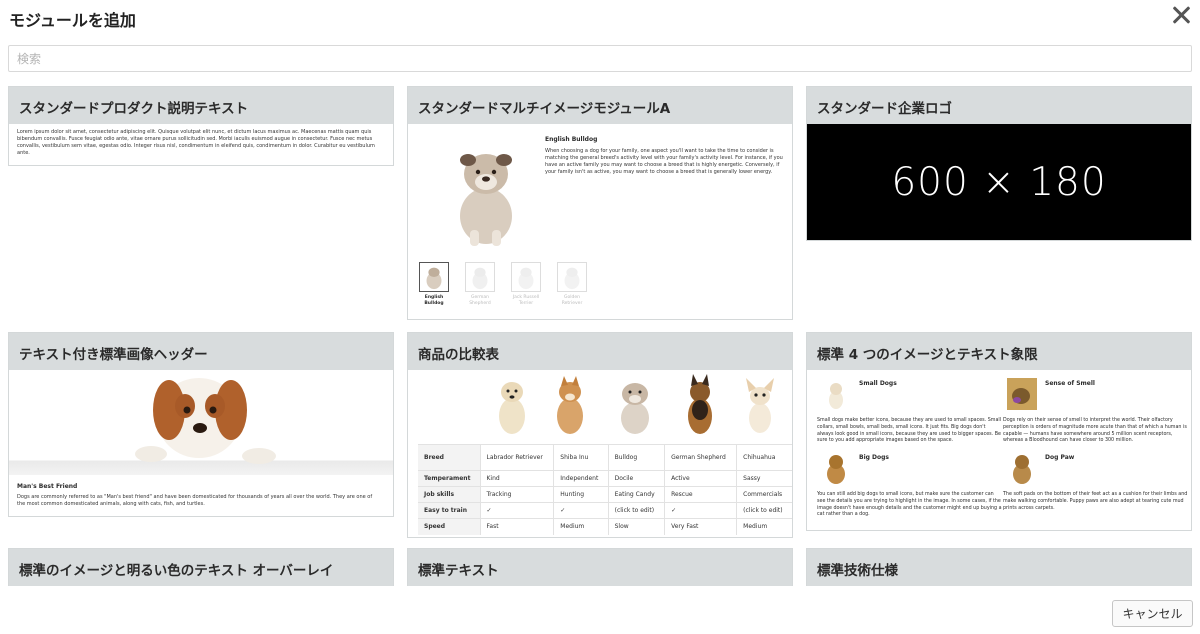  I want to click on table-cell: Slow, so click(636, 526).